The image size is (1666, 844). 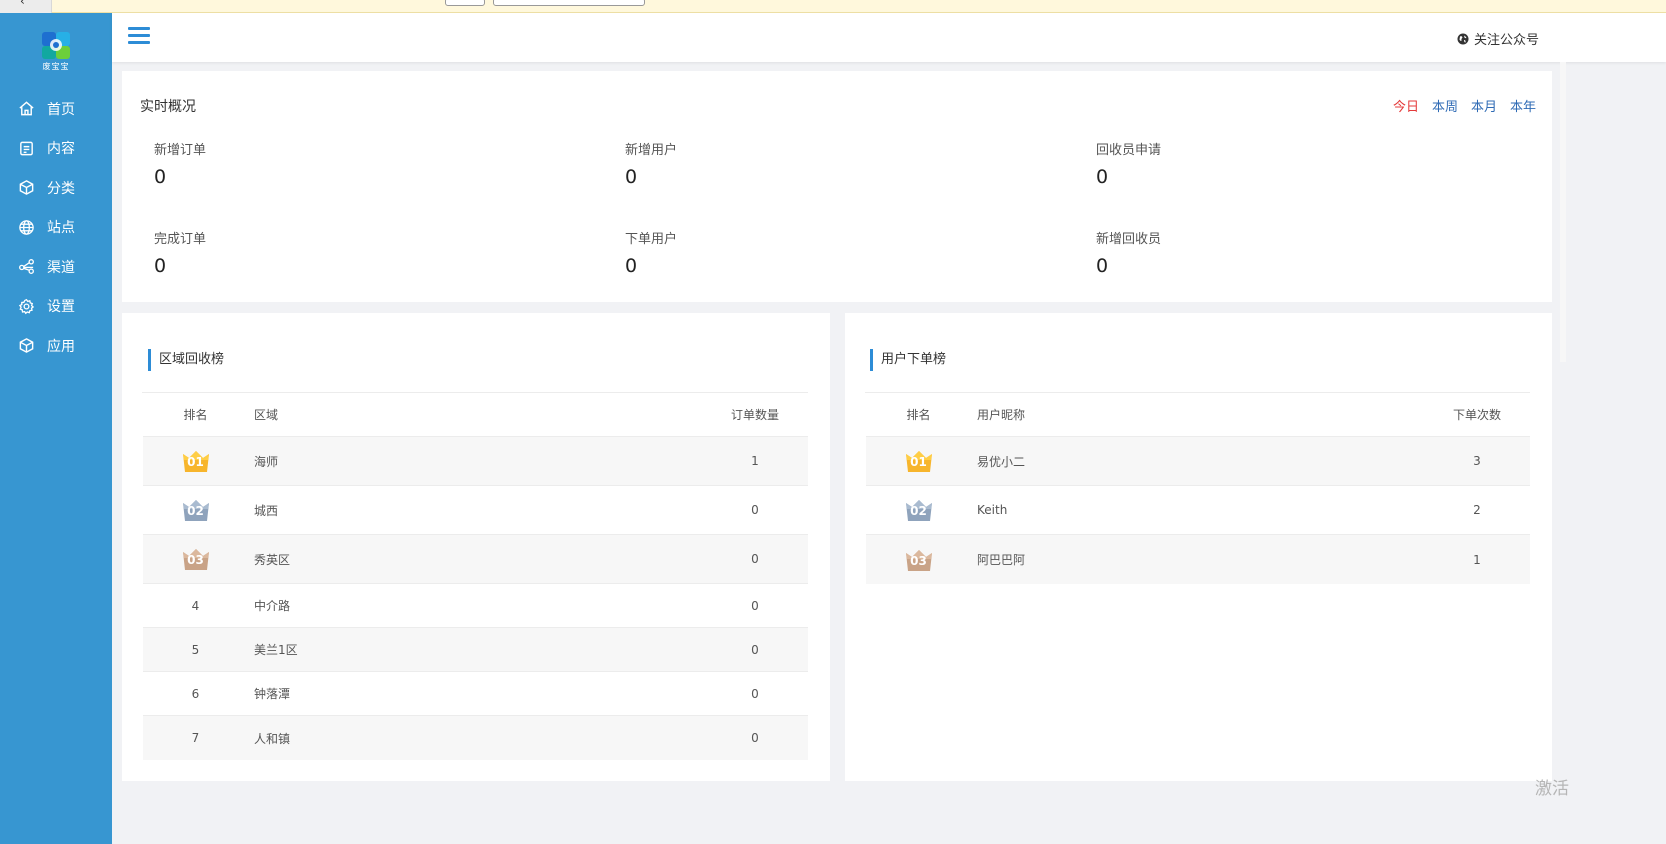 What do you see at coordinates (195, 415) in the screenshot?
I see `column-header-rank: 排名` at bounding box center [195, 415].